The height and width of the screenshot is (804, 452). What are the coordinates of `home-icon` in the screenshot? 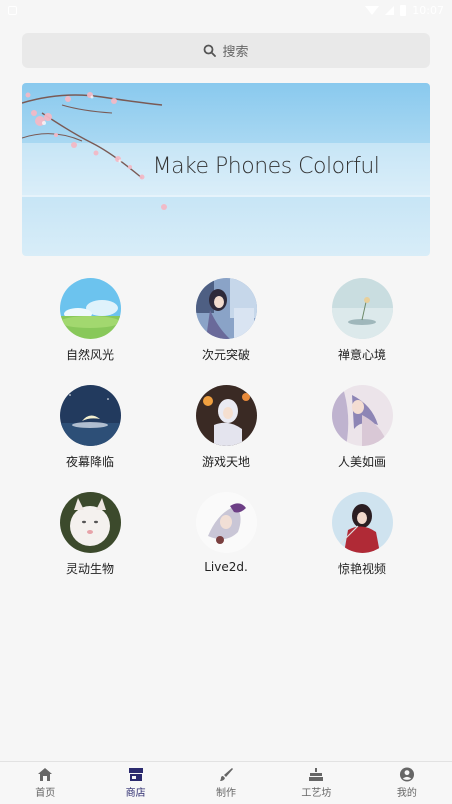 It's located at (45, 774).